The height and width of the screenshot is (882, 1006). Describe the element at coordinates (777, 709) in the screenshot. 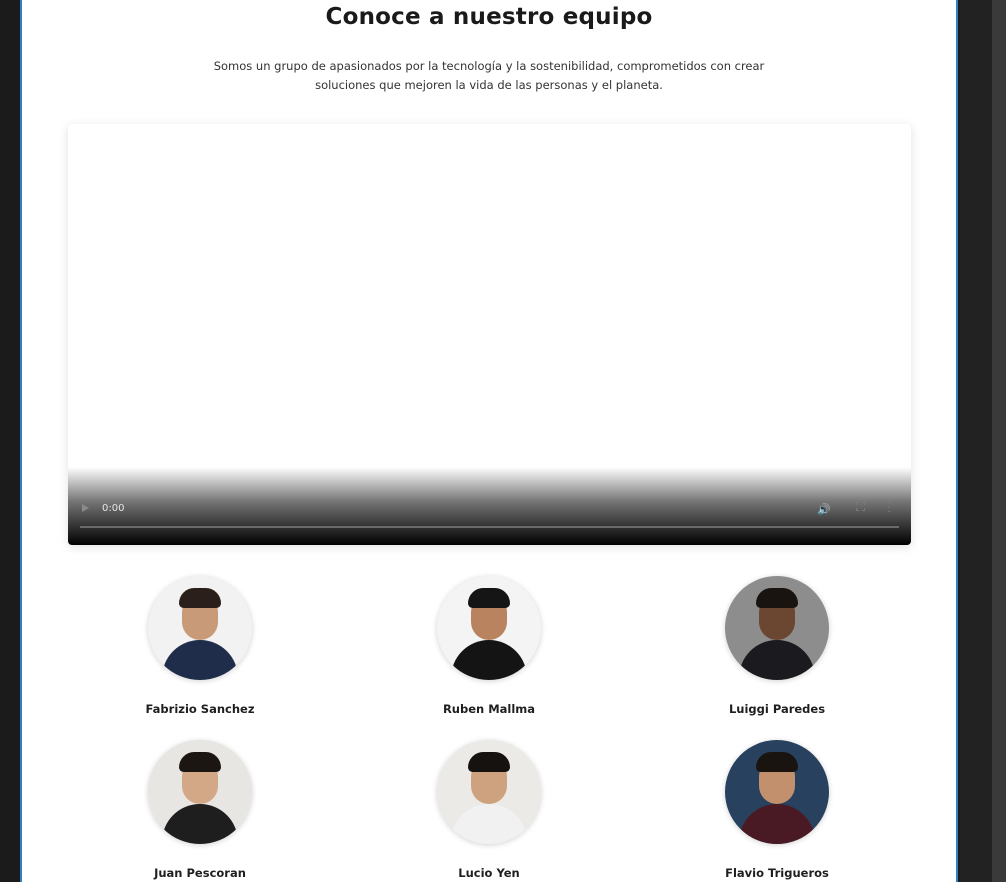

I see `member-name: Luiggi Paredes` at that location.